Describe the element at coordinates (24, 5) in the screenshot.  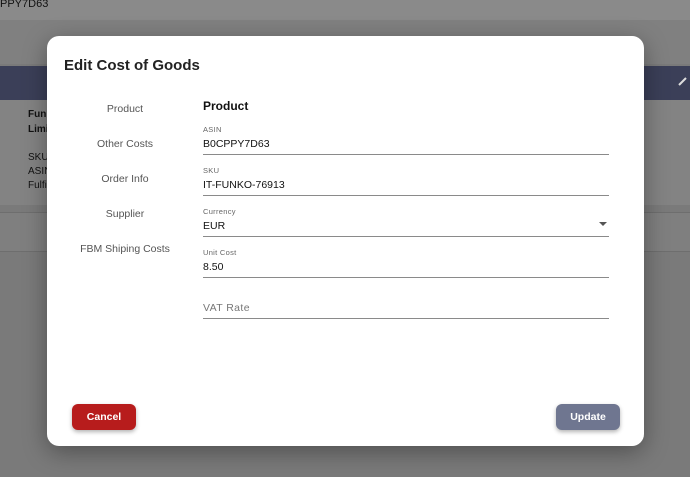
I see `background-asin-text: PPY7D63` at that location.